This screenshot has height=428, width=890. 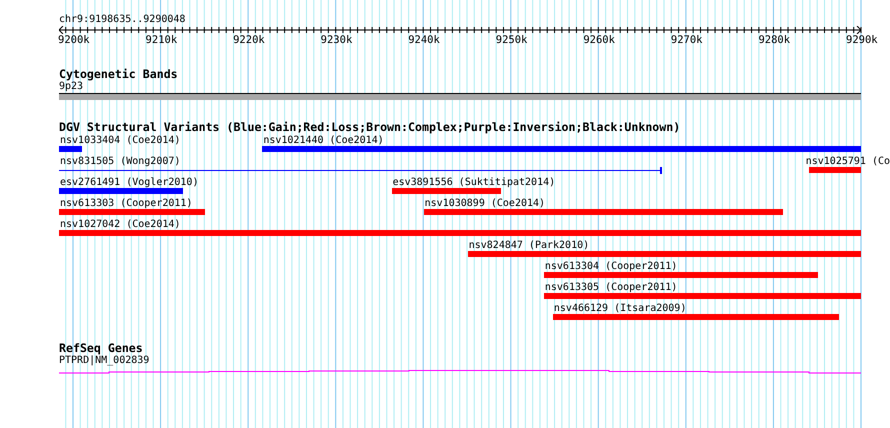 I want to click on tick-label: 9290k, so click(x=862, y=40).